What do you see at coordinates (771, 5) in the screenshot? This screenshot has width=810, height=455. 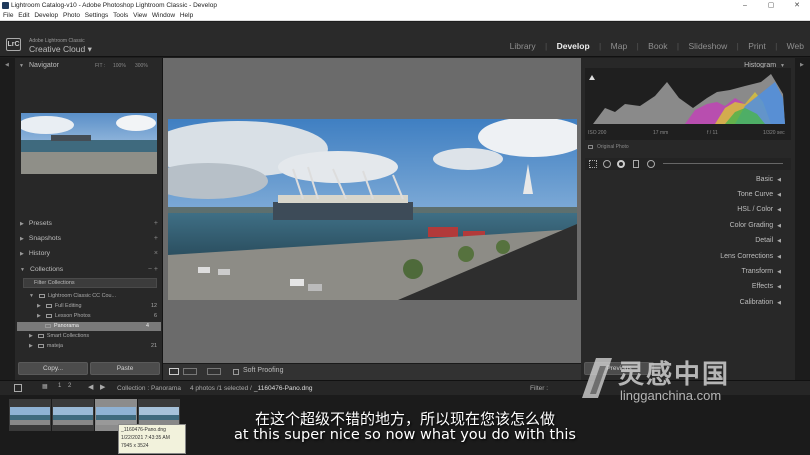 I see `maximize-button: ▢` at bounding box center [771, 5].